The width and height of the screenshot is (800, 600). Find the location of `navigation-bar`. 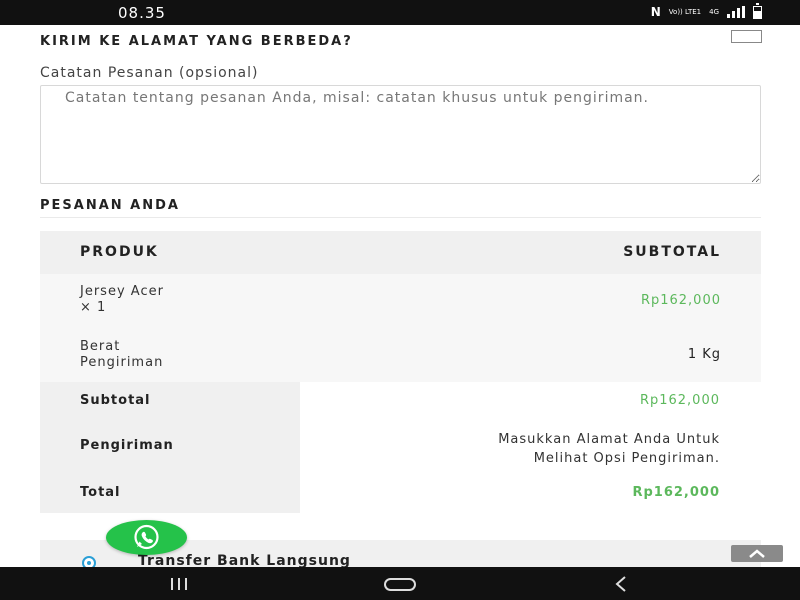

navigation-bar is located at coordinates (400, 583).